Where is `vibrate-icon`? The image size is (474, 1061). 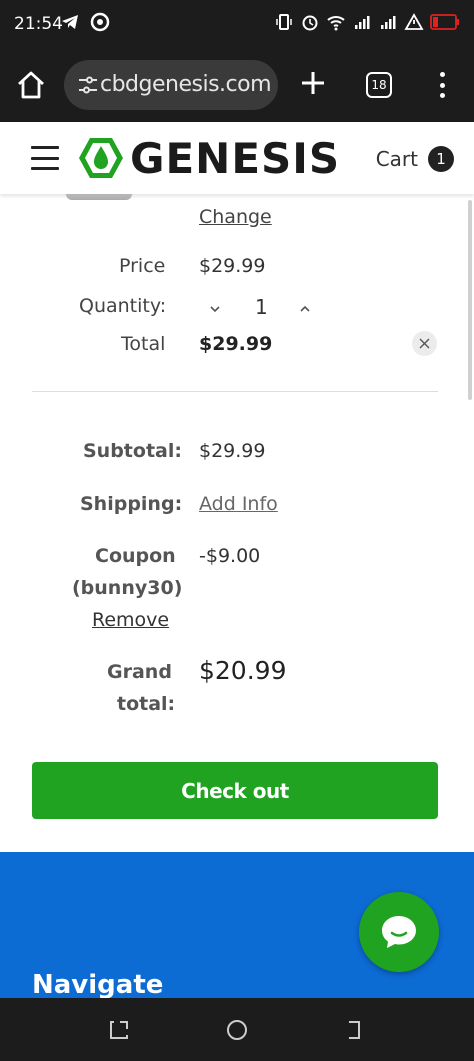
vibrate-icon is located at coordinates (284, 22).